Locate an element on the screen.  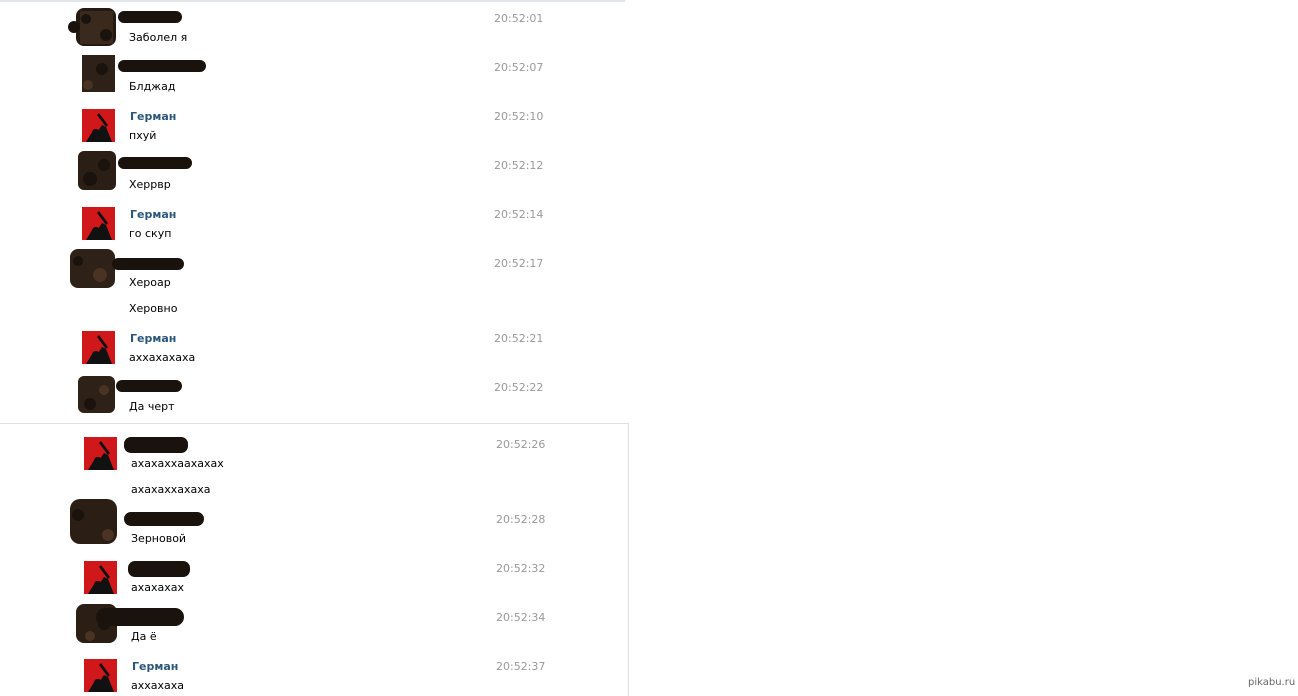
message-time: 20:52:37 is located at coordinates (521, 666).